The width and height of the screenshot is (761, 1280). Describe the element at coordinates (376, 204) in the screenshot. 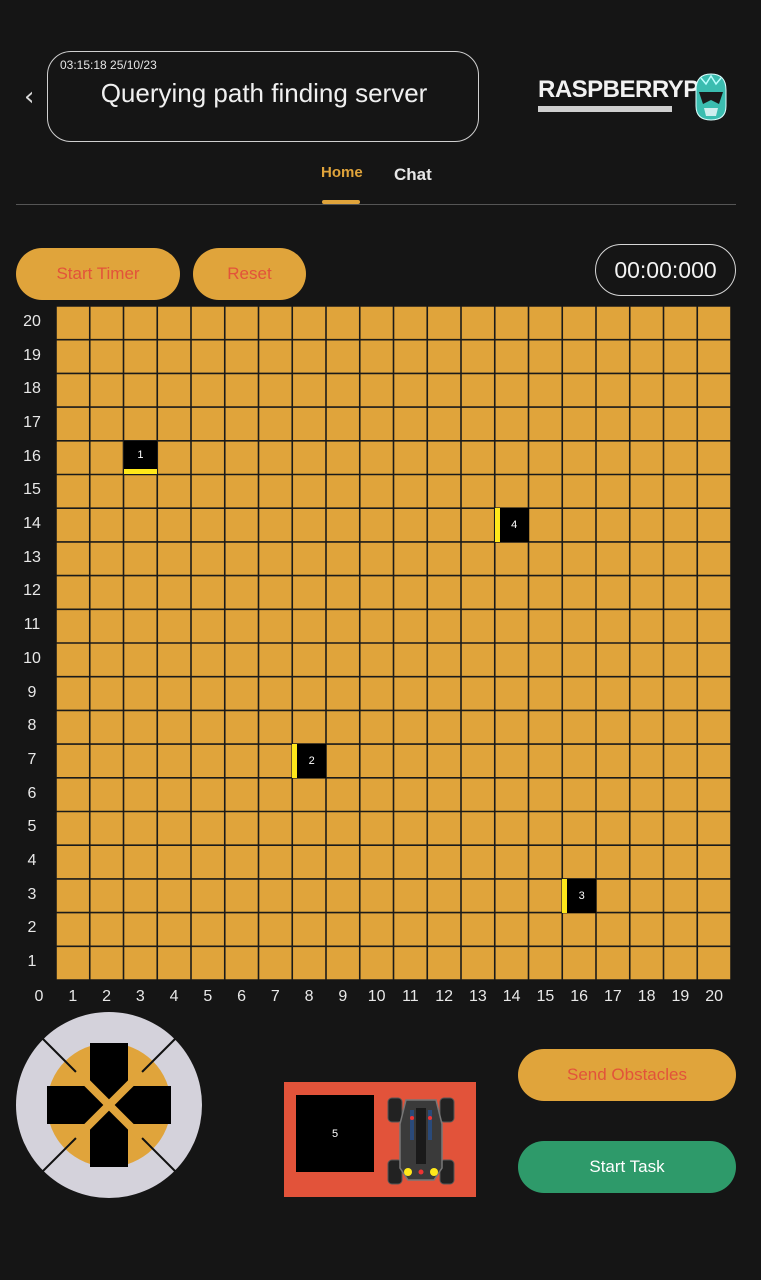

I see `tab-divider` at that location.